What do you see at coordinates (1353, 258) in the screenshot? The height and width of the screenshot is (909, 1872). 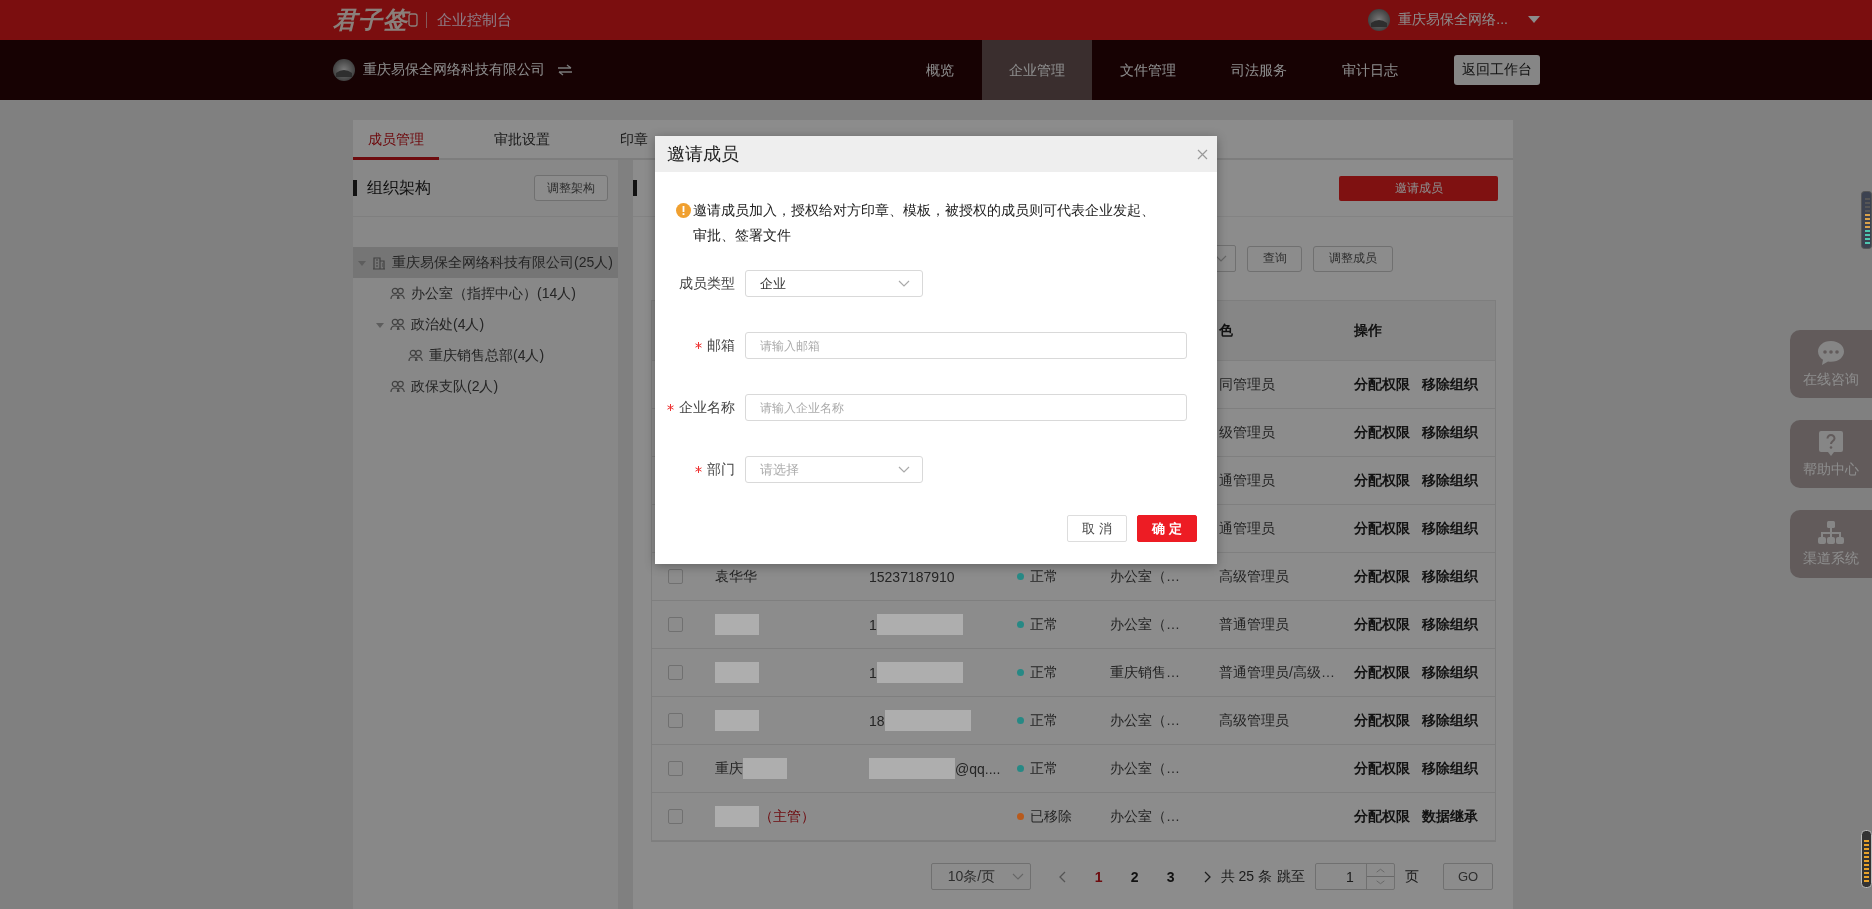 I see `adjust-members-button: 调整成员` at bounding box center [1353, 258].